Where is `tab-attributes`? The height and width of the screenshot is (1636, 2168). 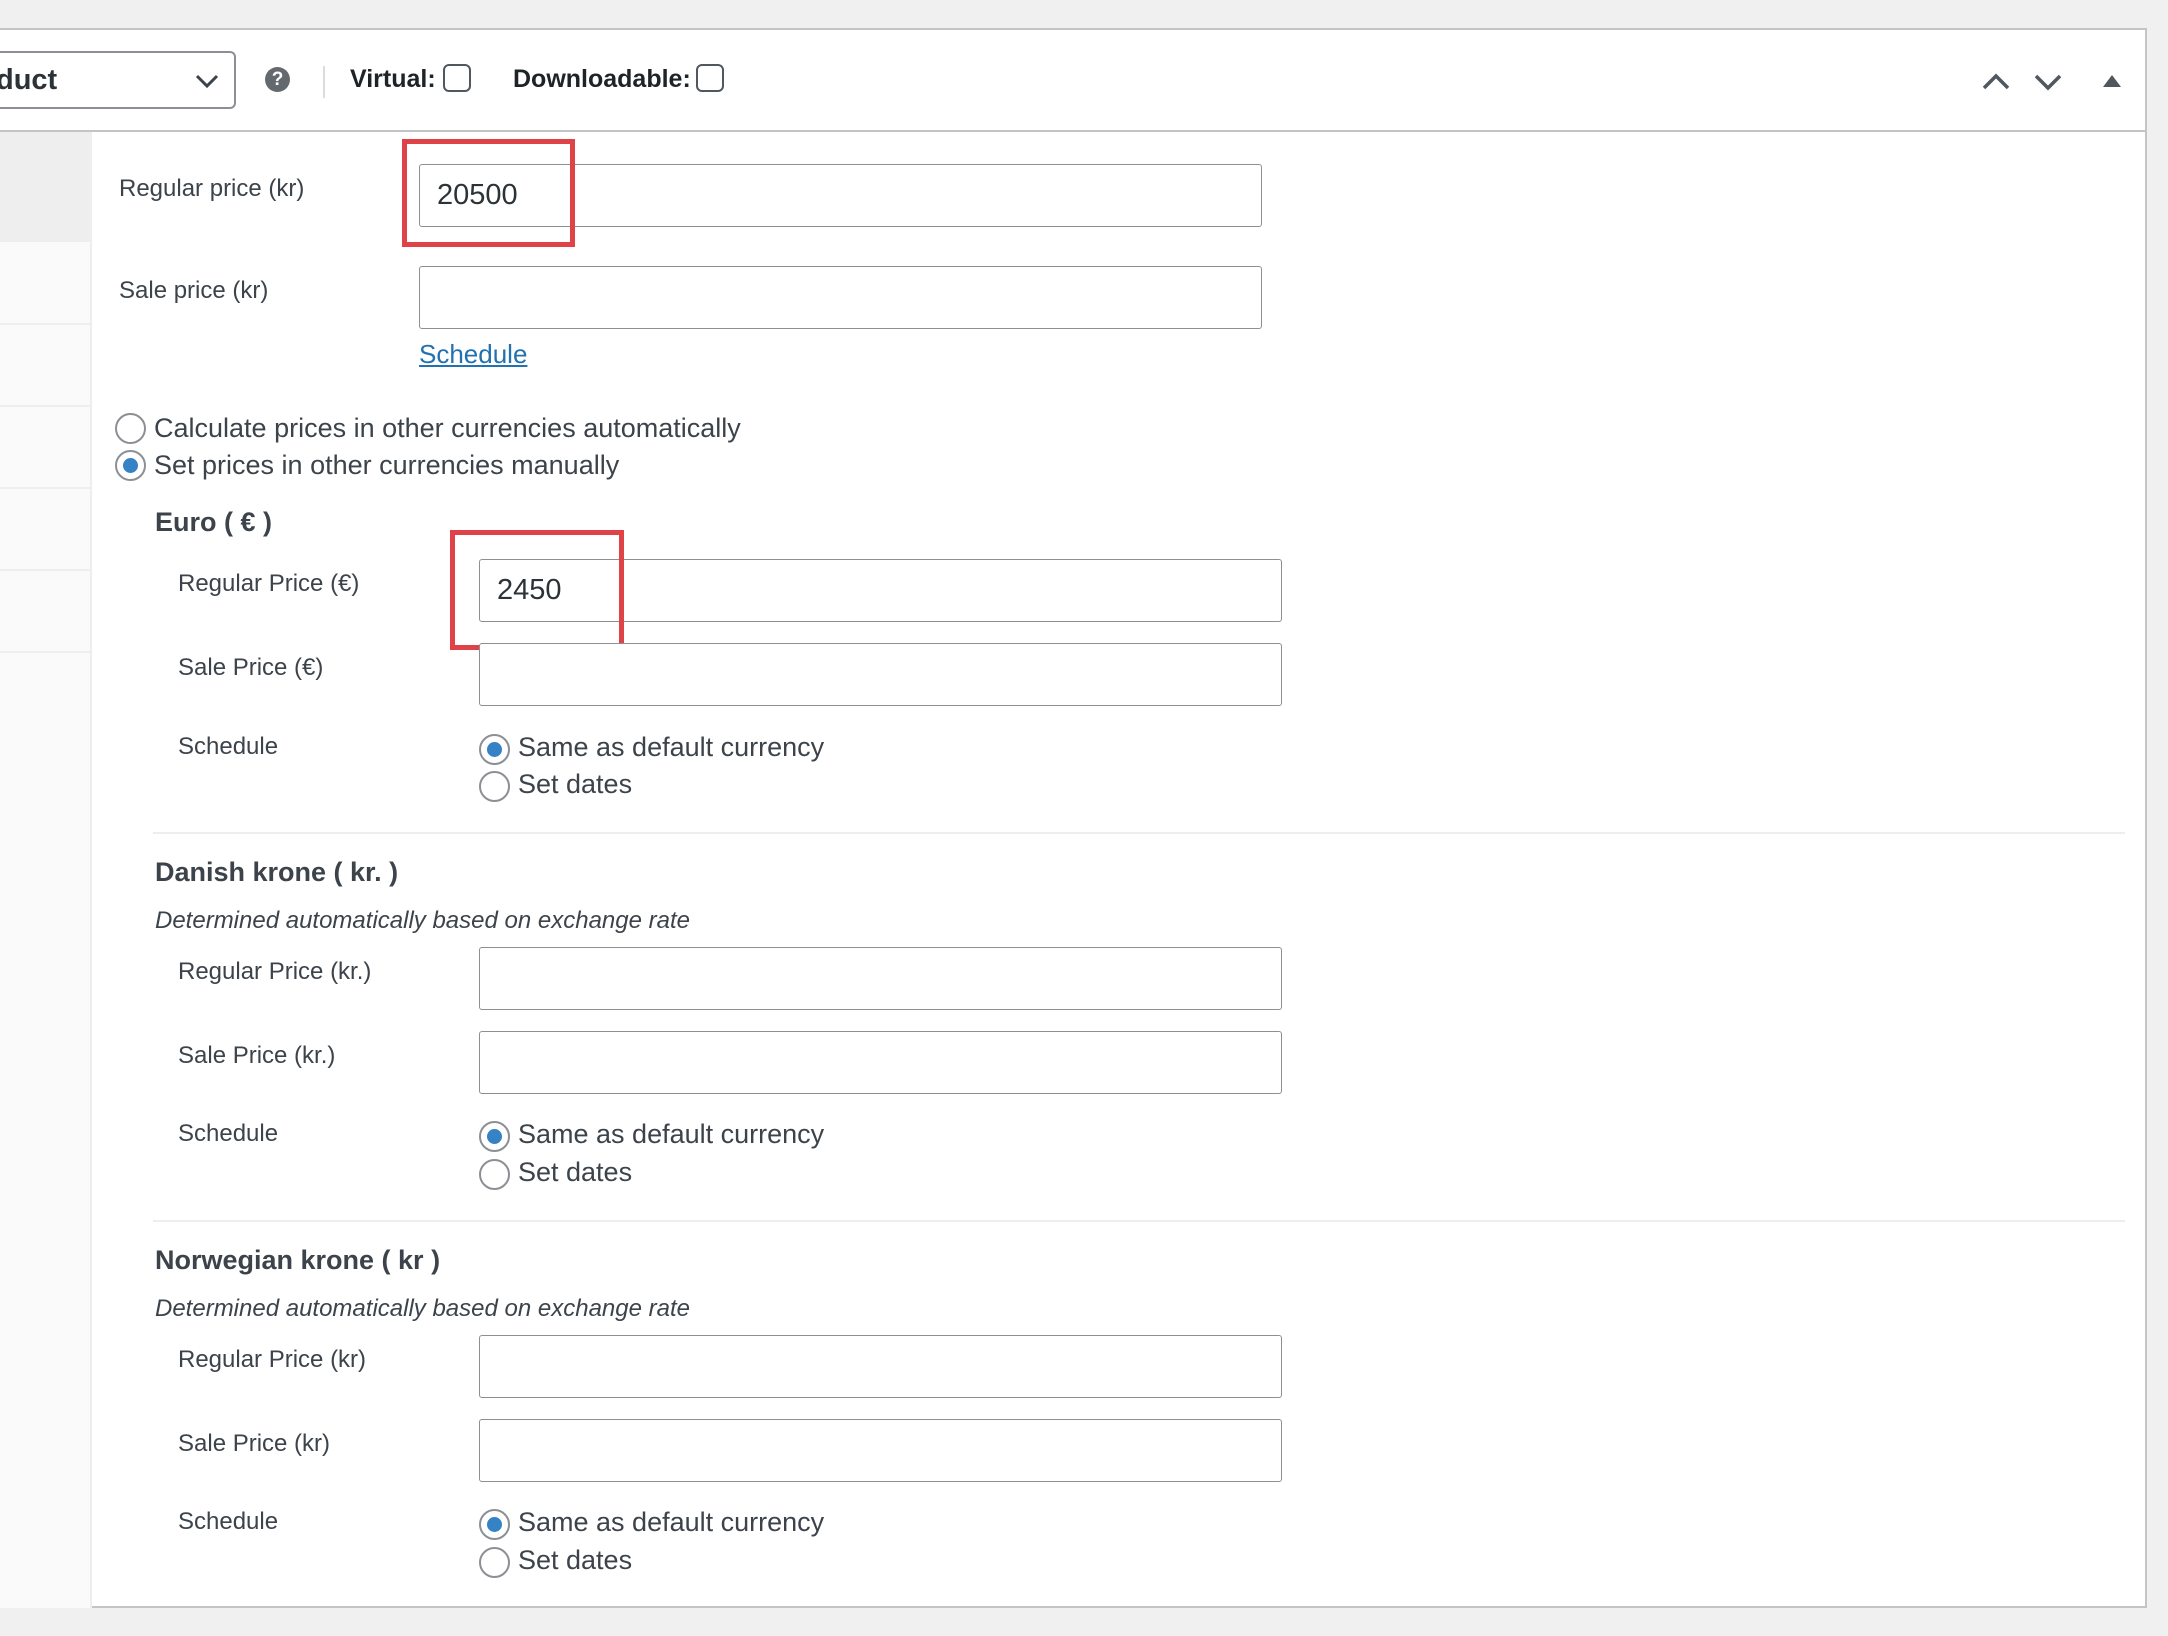
tab-attributes is located at coordinates (46, 530).